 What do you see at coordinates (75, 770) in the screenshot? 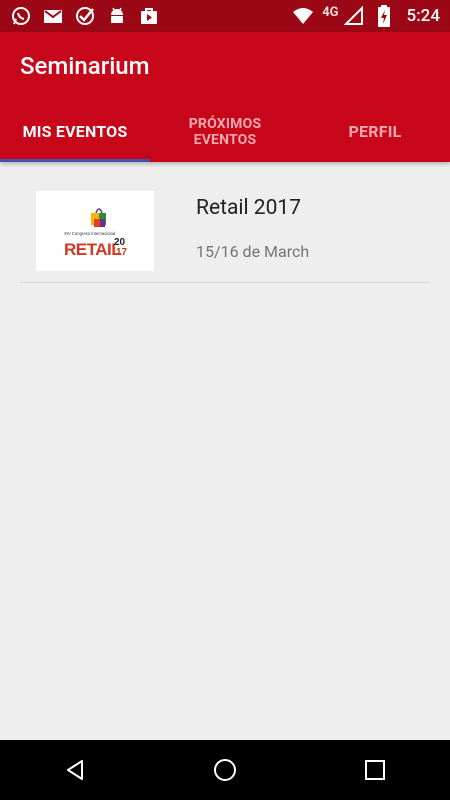
I see `back-icon` at bounding box center [75, 770].